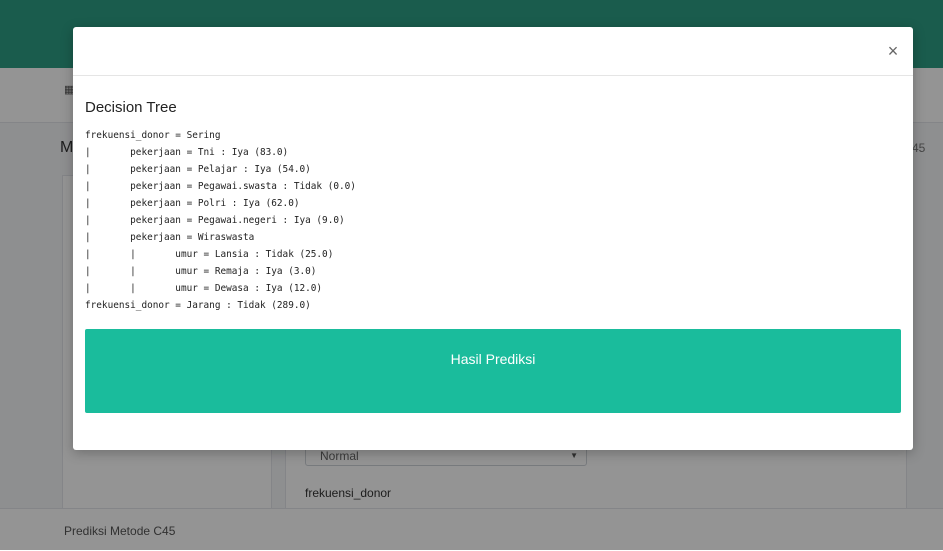 The height and width of the screenshot is (551, 943). Describe the element at coordinates (192, 203) in the screenshot. I see `tree-line: | pekerjaan = Polri : Iya (62.0)` at that location.